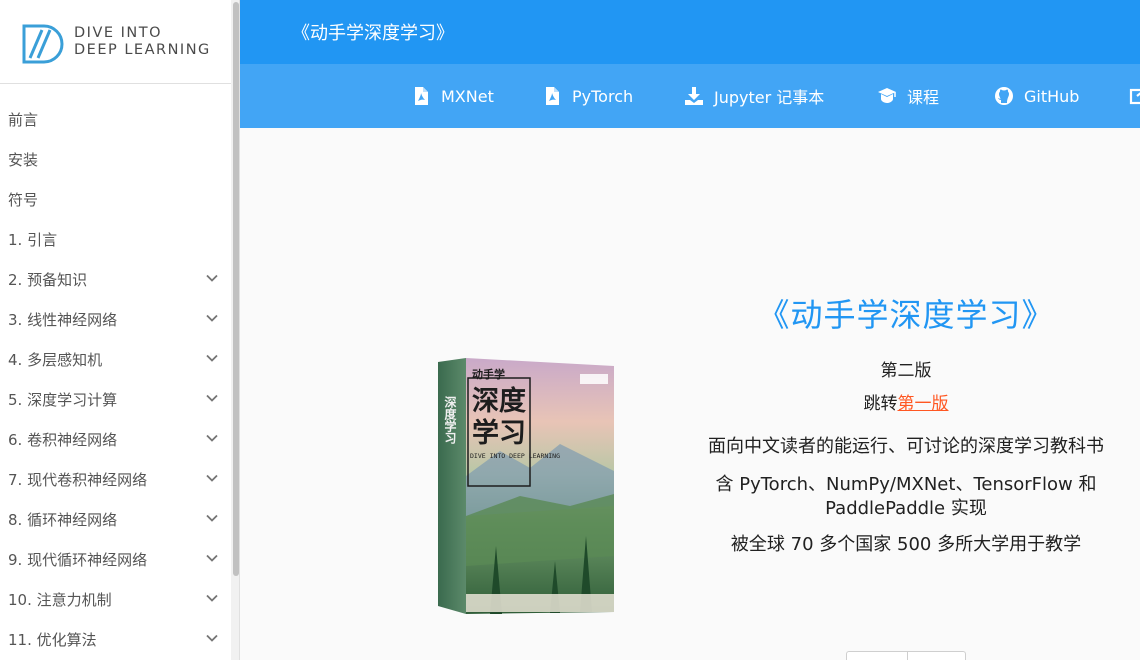 This screenshot has height=660, width=1140. Describe the element at coordinates (603, 96) in the screenshot. I see `nav-link-label: PyTorch` at that location.